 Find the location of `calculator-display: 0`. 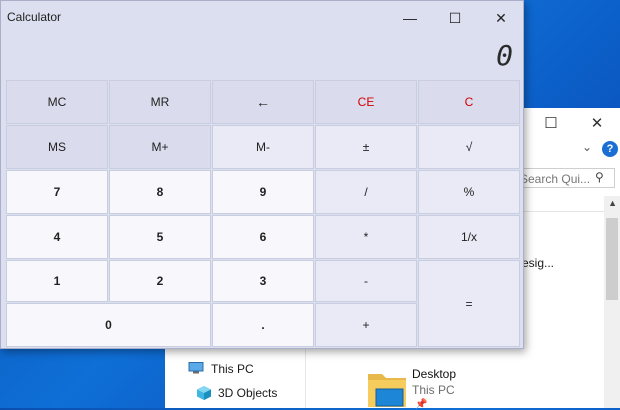

calculator-display: 0 is located at coordinates (504, 55).